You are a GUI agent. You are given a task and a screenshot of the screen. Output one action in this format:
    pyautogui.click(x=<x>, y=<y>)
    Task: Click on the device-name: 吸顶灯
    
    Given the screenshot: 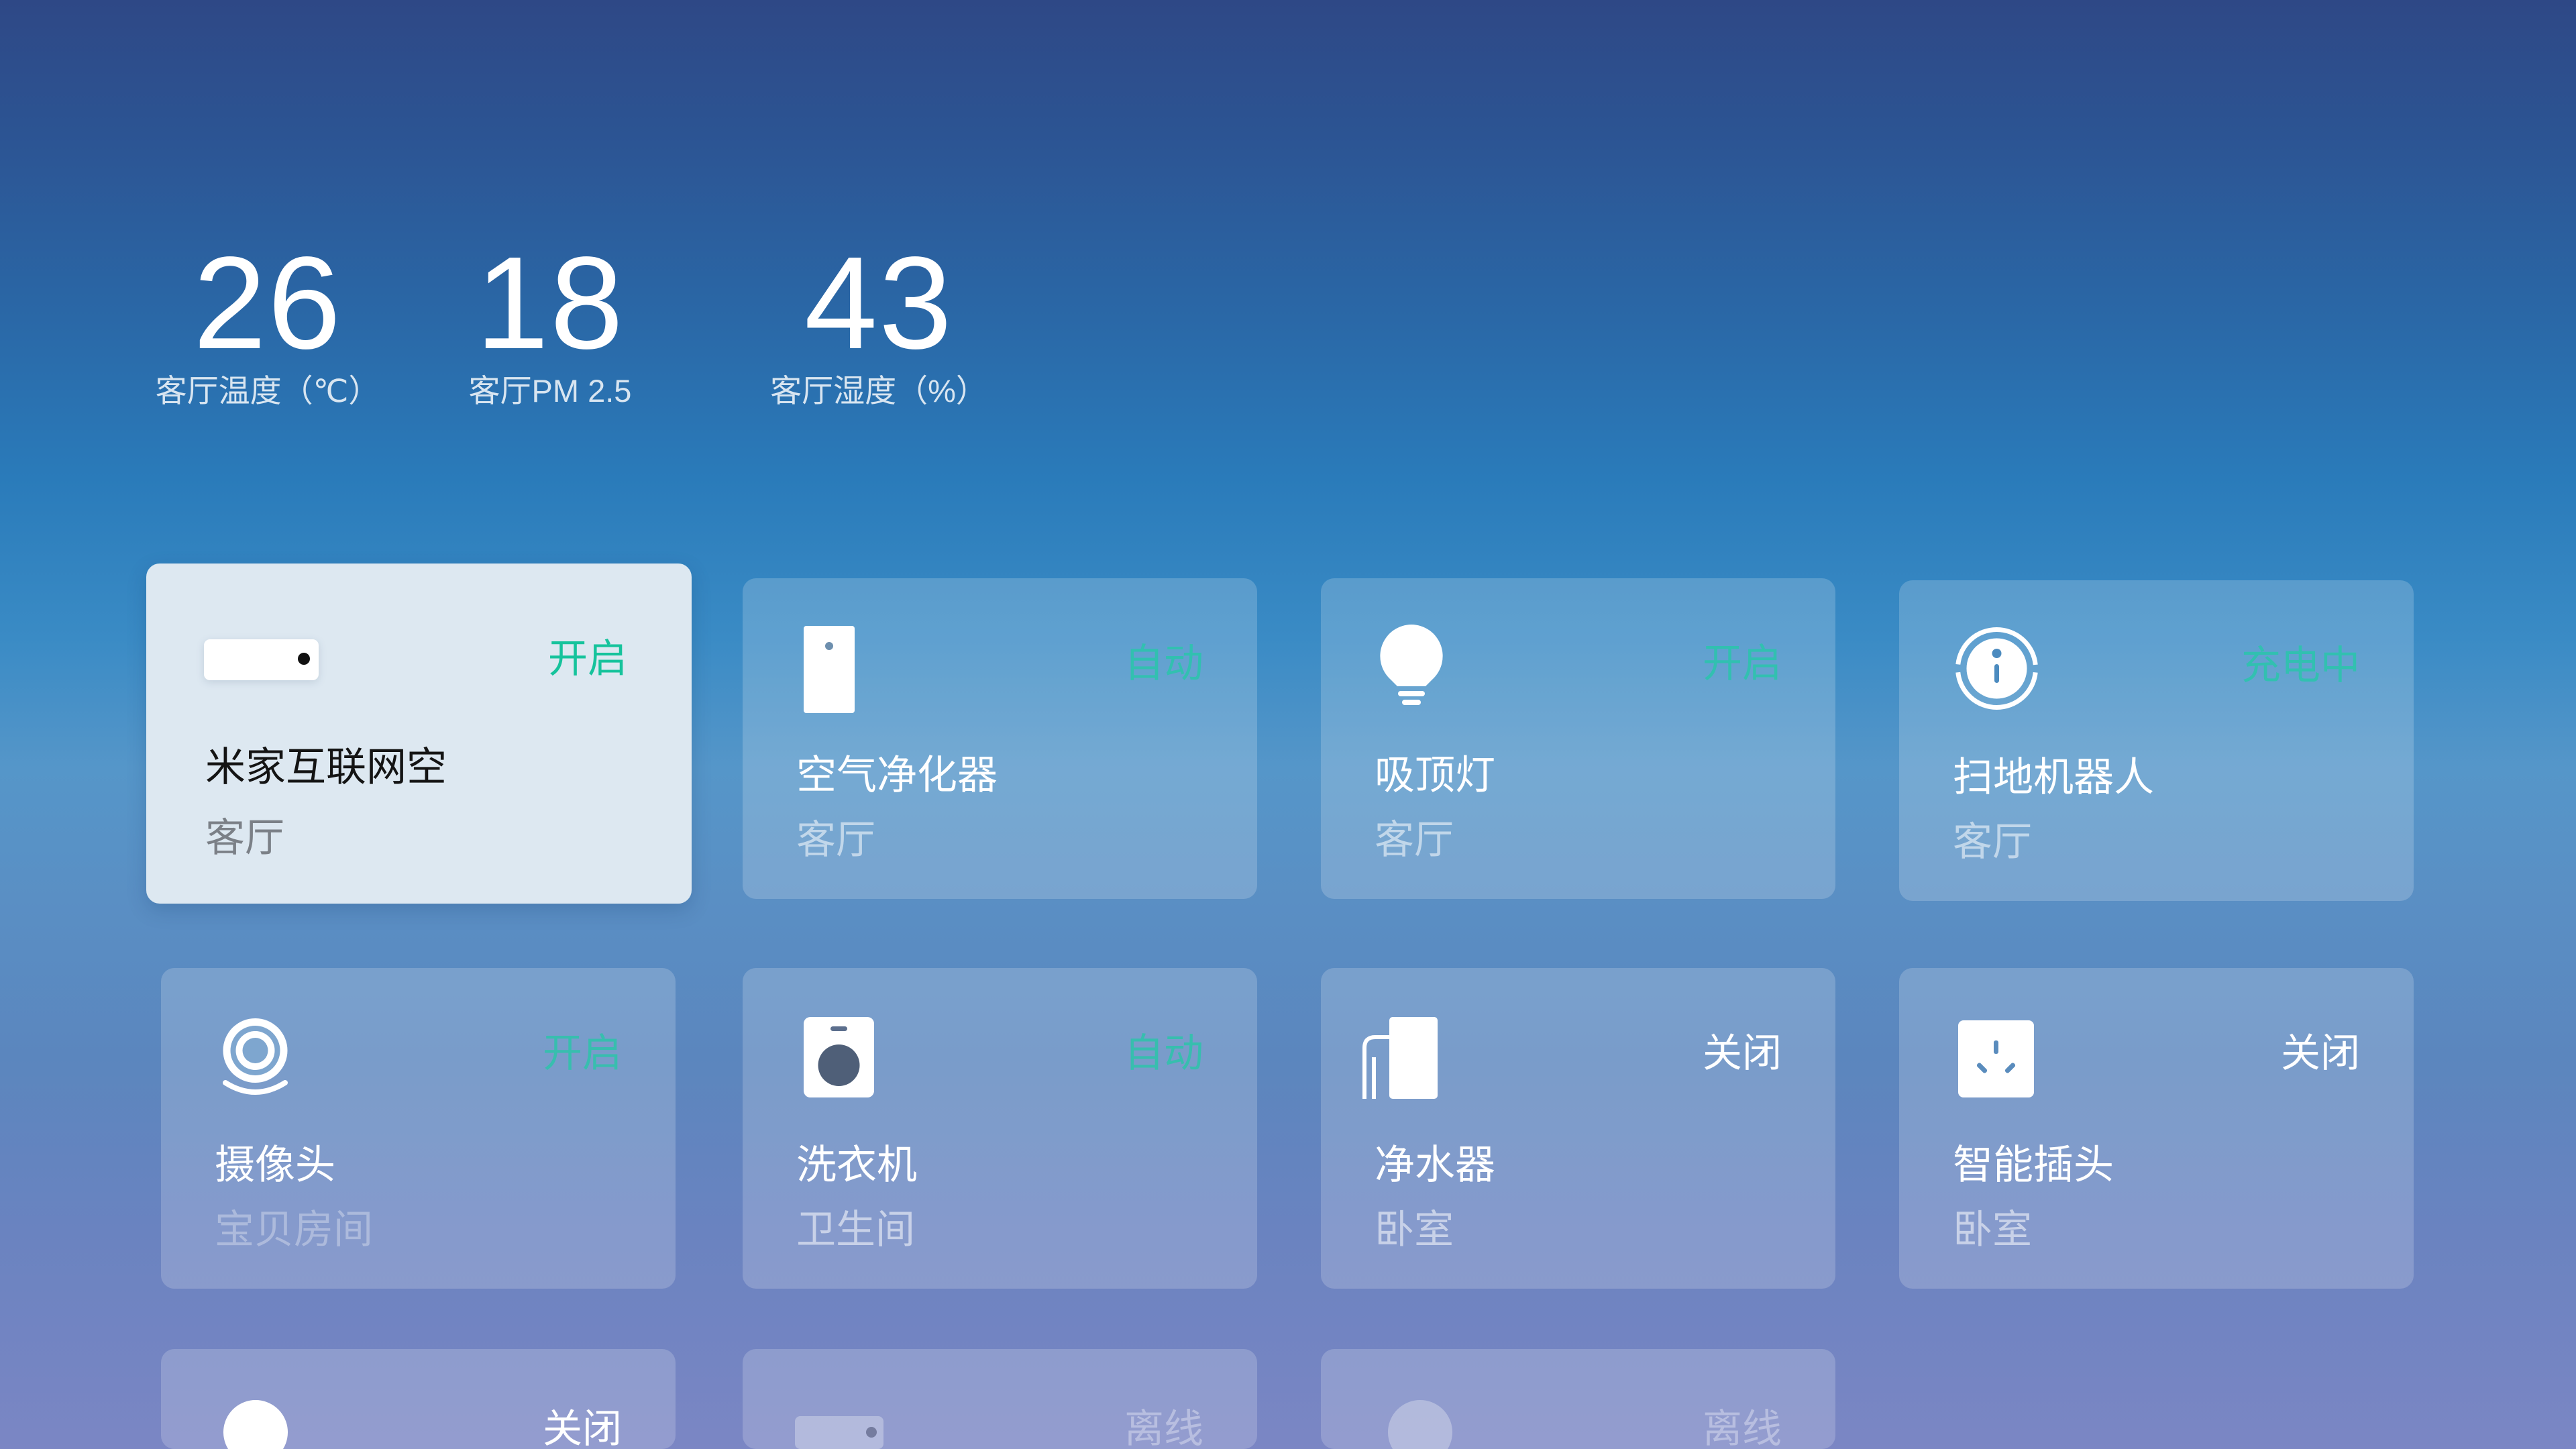 What is the action you would take?
    pyautogui.click(x=1435, y=775)
    